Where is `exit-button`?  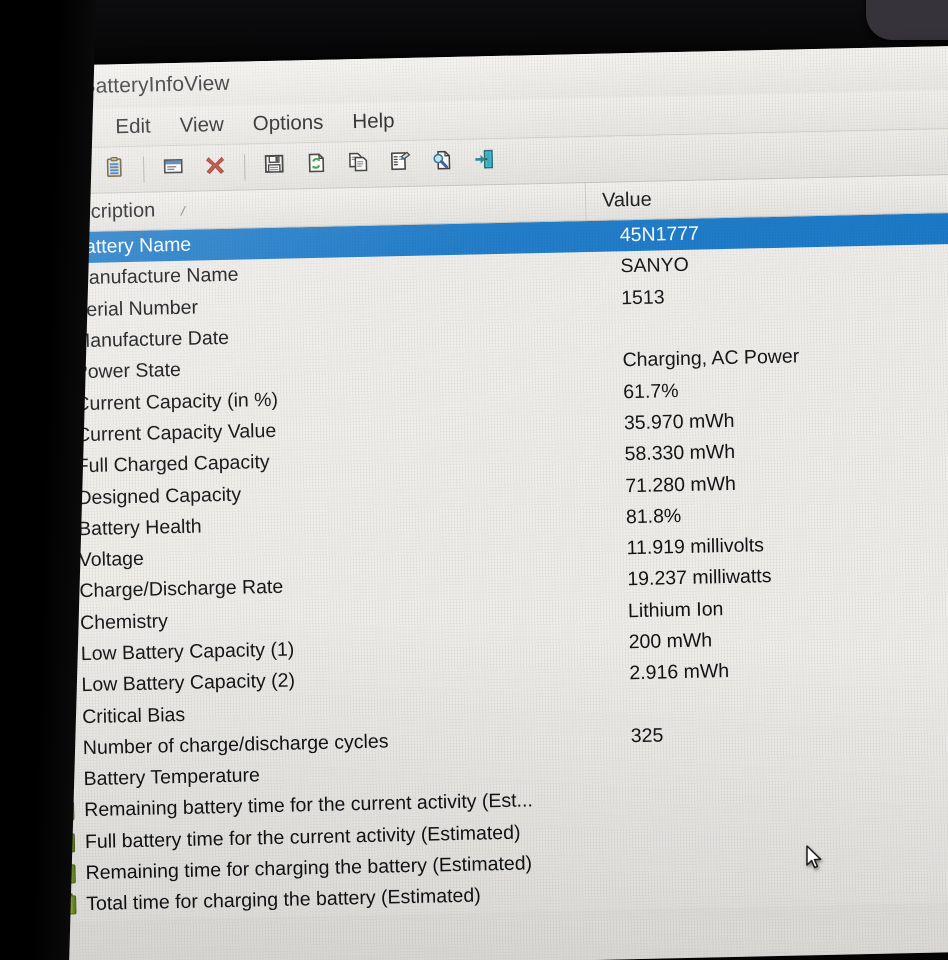 exit-button is located at coordinates (484, 161).